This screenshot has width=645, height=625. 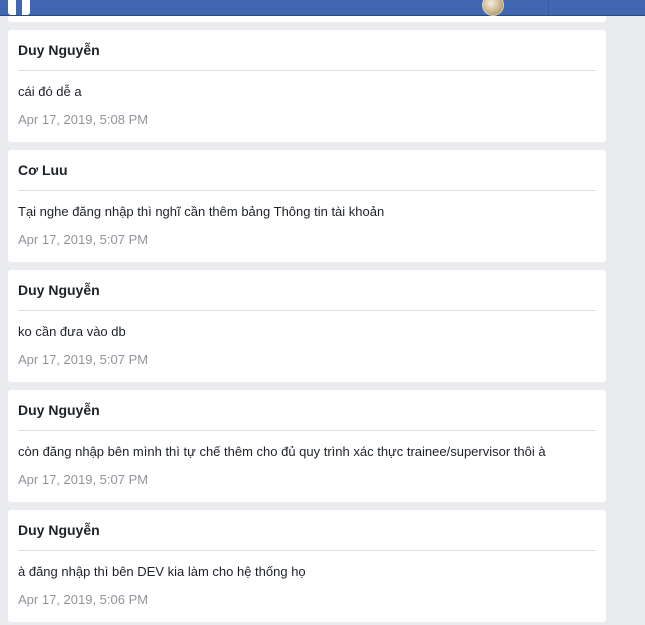 What do you see at coordinates (83, 599) in the screenshot?
I see `message-timestamp: Apr 17, 2019, 5:06 PM` at bounding box center [83, 599].